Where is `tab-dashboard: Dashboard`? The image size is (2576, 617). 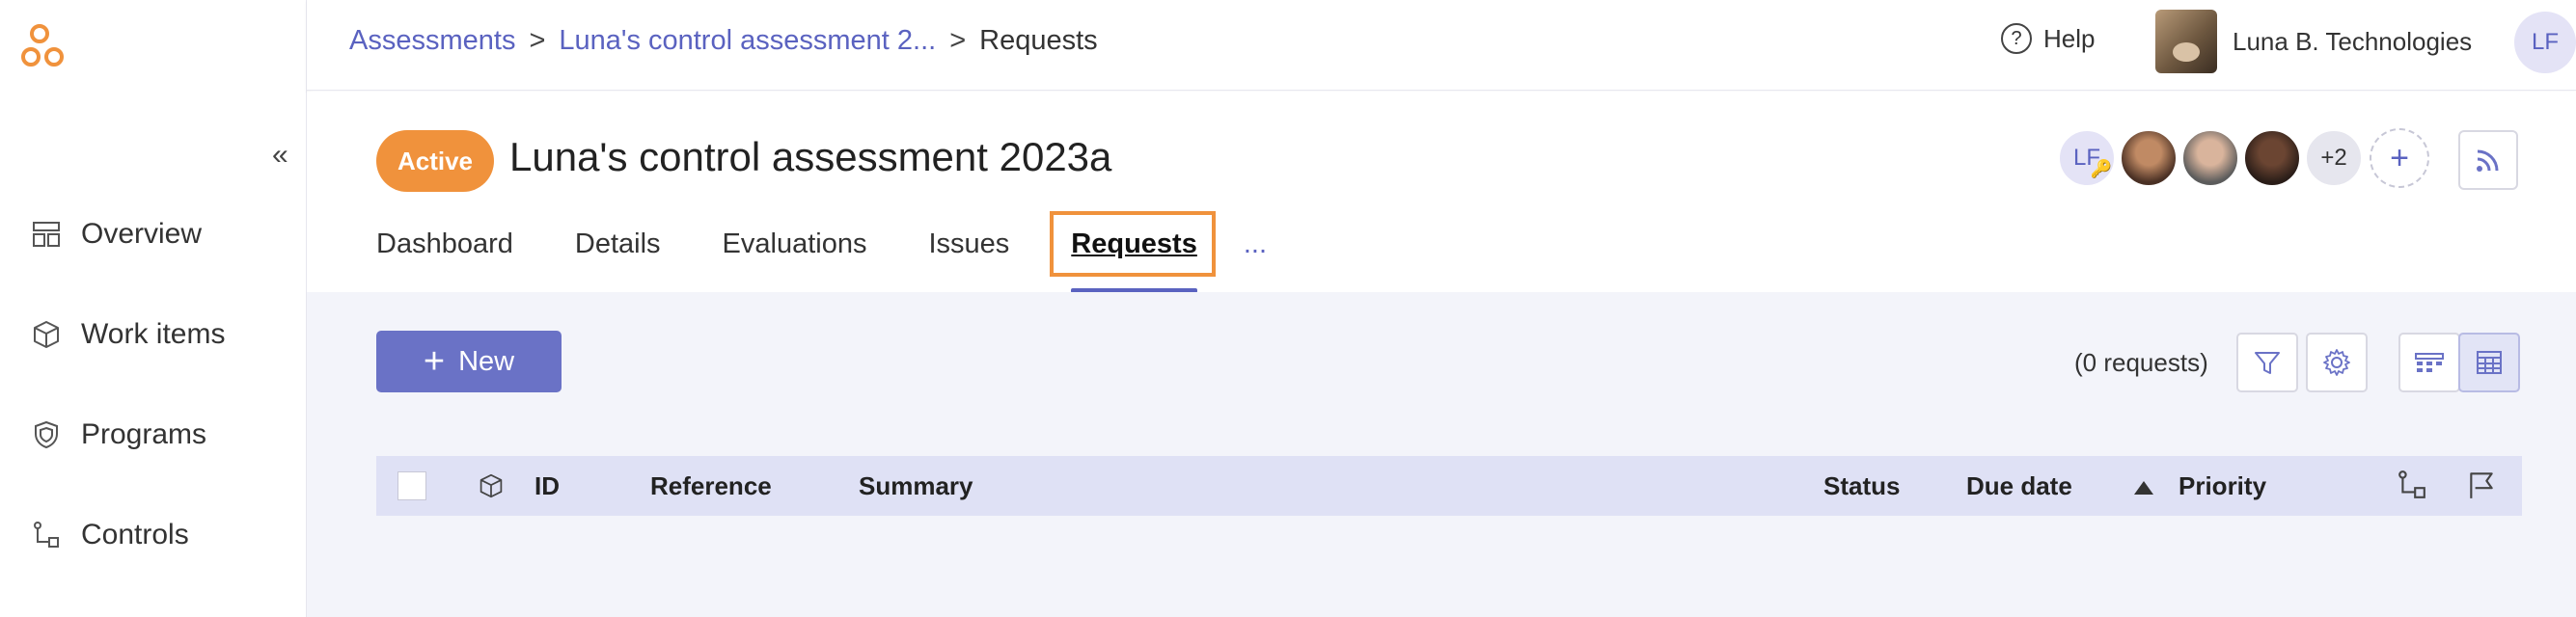 tab-dashboard: Dashboard is located at coordinates (444, 235).